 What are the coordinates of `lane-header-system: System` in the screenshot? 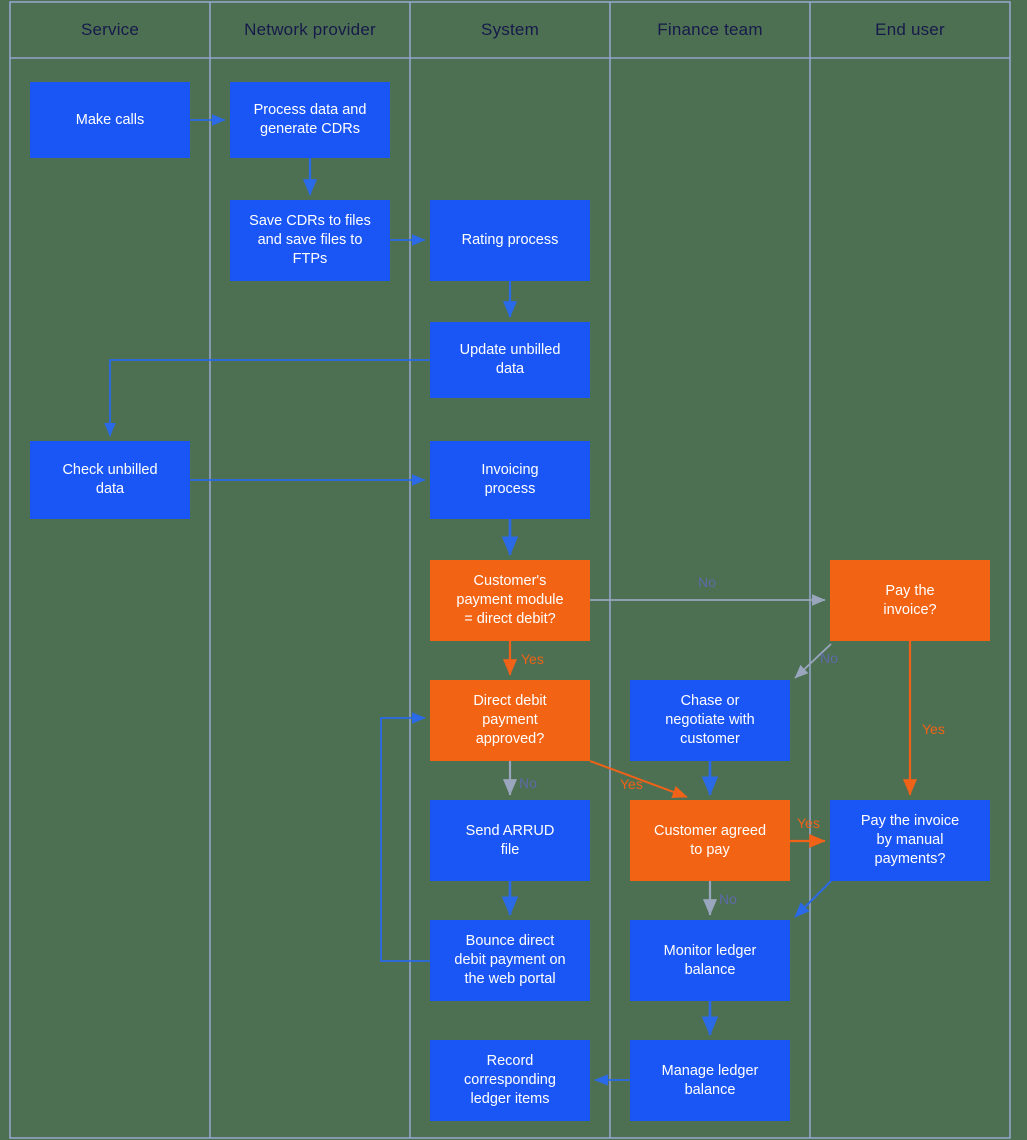 It's located at (510, 30).